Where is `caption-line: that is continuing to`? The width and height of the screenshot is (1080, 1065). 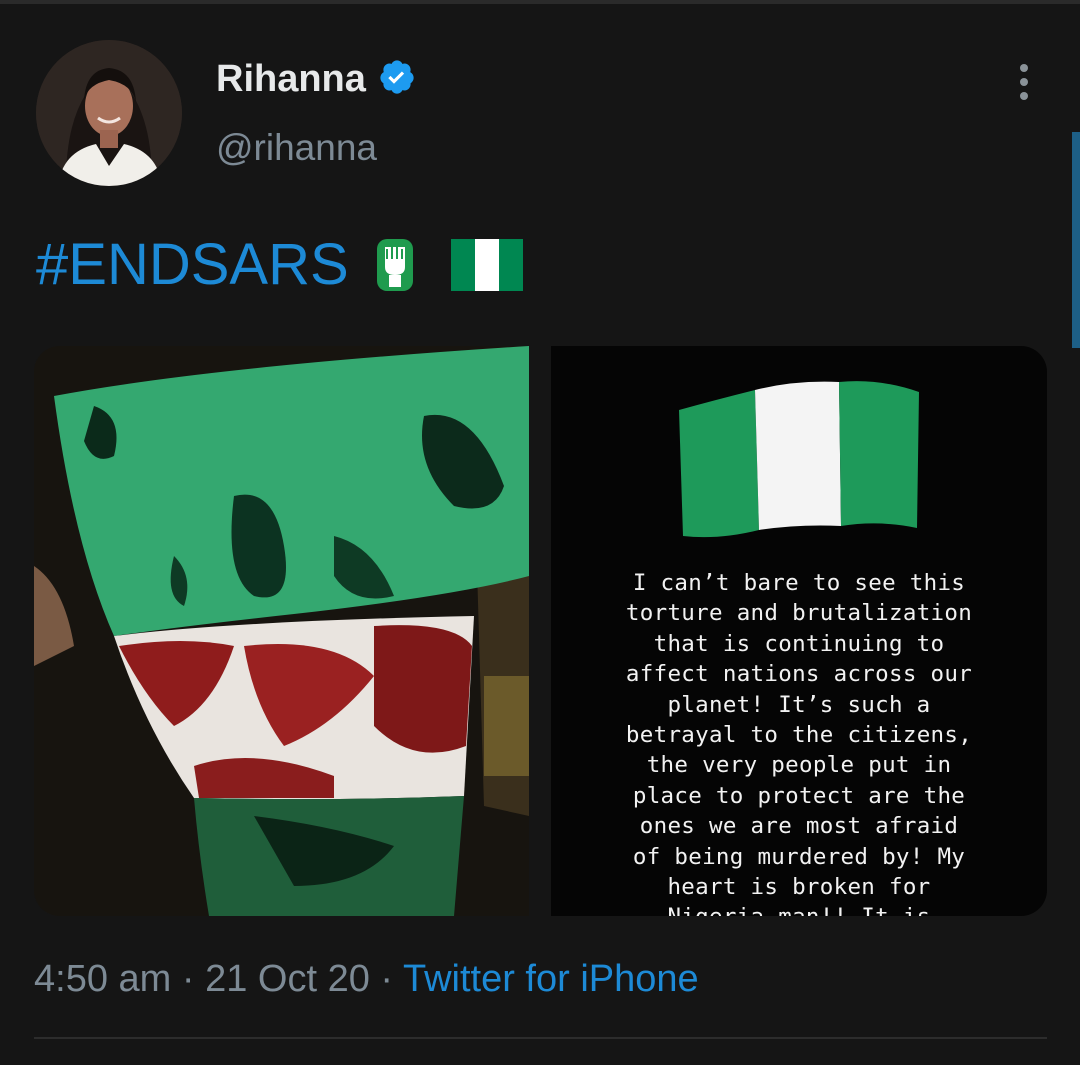 caption-line: that is continuing to is located at coordinates (799, 643).